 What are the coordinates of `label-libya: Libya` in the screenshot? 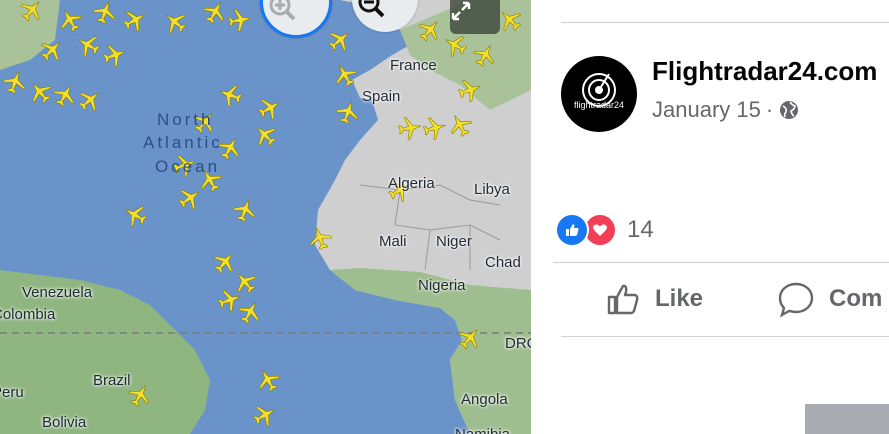 It's located at (492, 189).